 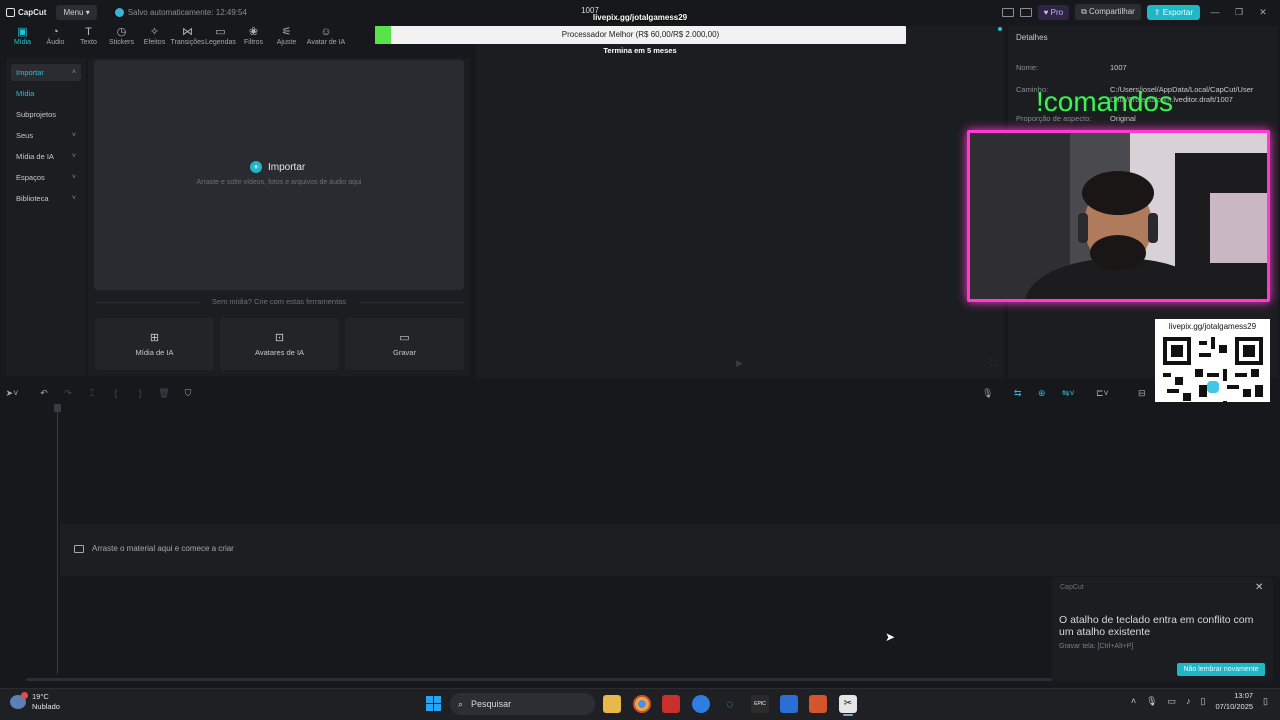 What do you see at coordinates (36, 114) in the screenshot?
I see `sidebar-item-label: Subprojetos` at bounding box center [36, 114].